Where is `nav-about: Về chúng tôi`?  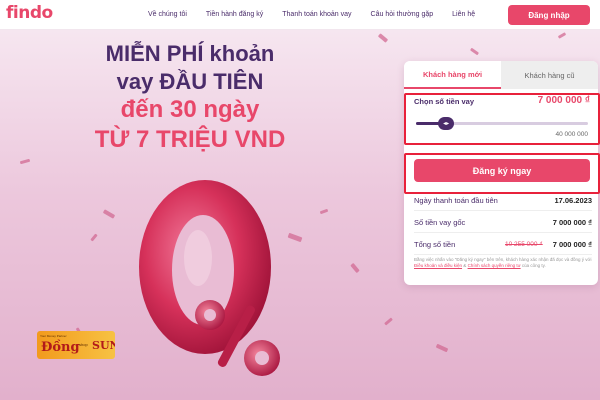 nav-about: Về chúng tôi is located at coordinates (167, 14).